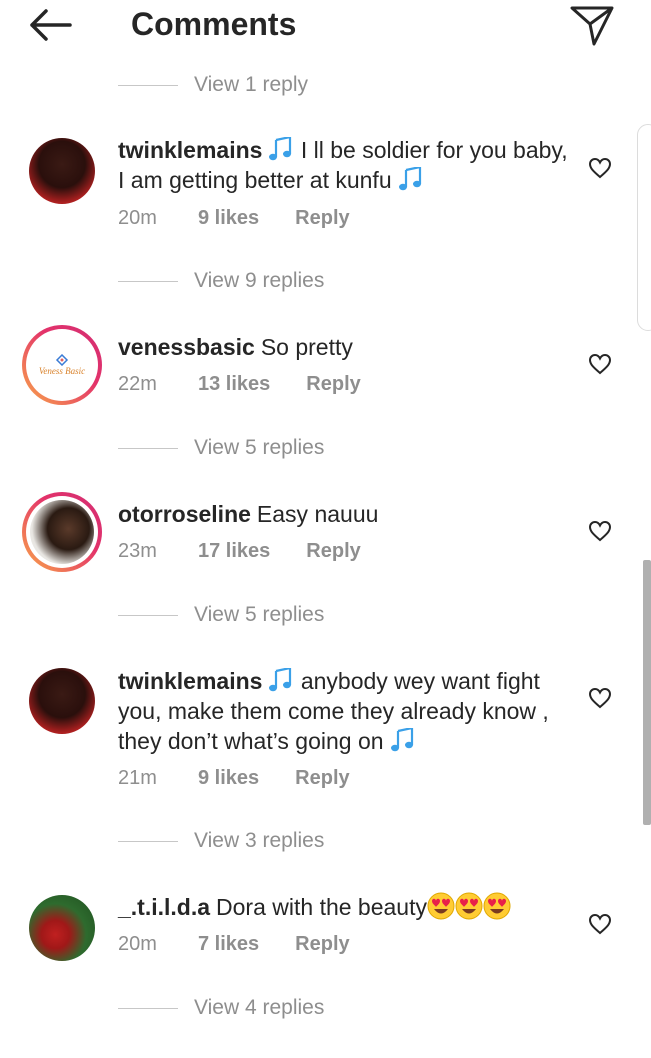  What do you see at coordinates (164, 907) in the screenshot?
I see `comment-username: _.t.i.l.d.a` at bounding box center [164, 907].